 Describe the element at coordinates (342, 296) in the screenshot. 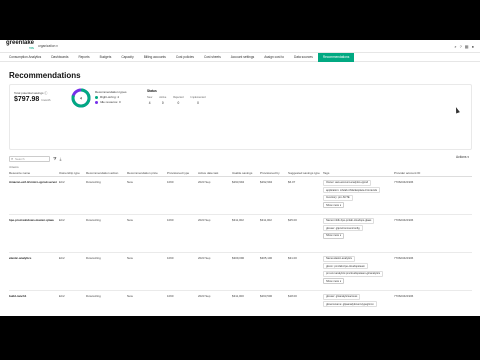

I see `tag-chip: glcuser: glcanalyticsaccess` at that location.